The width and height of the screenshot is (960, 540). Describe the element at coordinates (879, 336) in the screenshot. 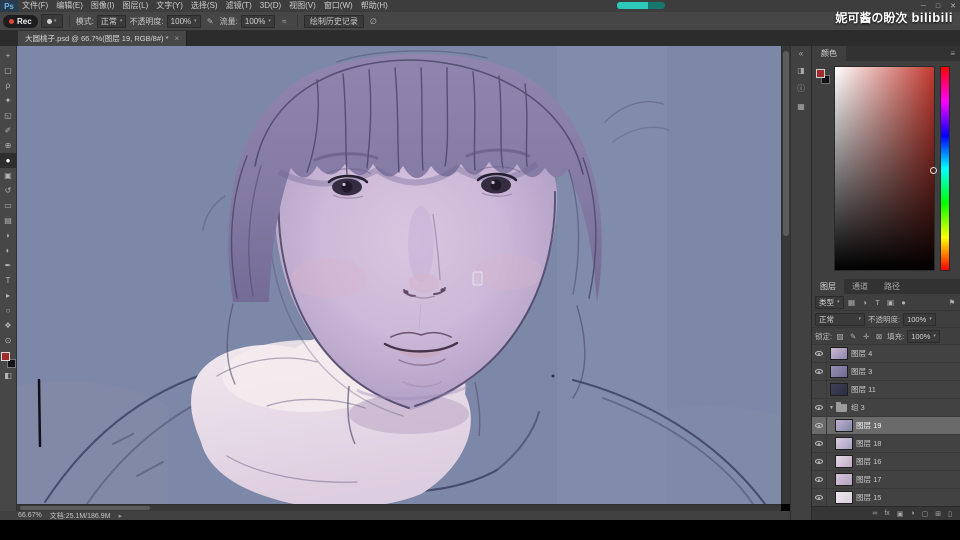

I see `lock-all-icon: ⊠` at that location.